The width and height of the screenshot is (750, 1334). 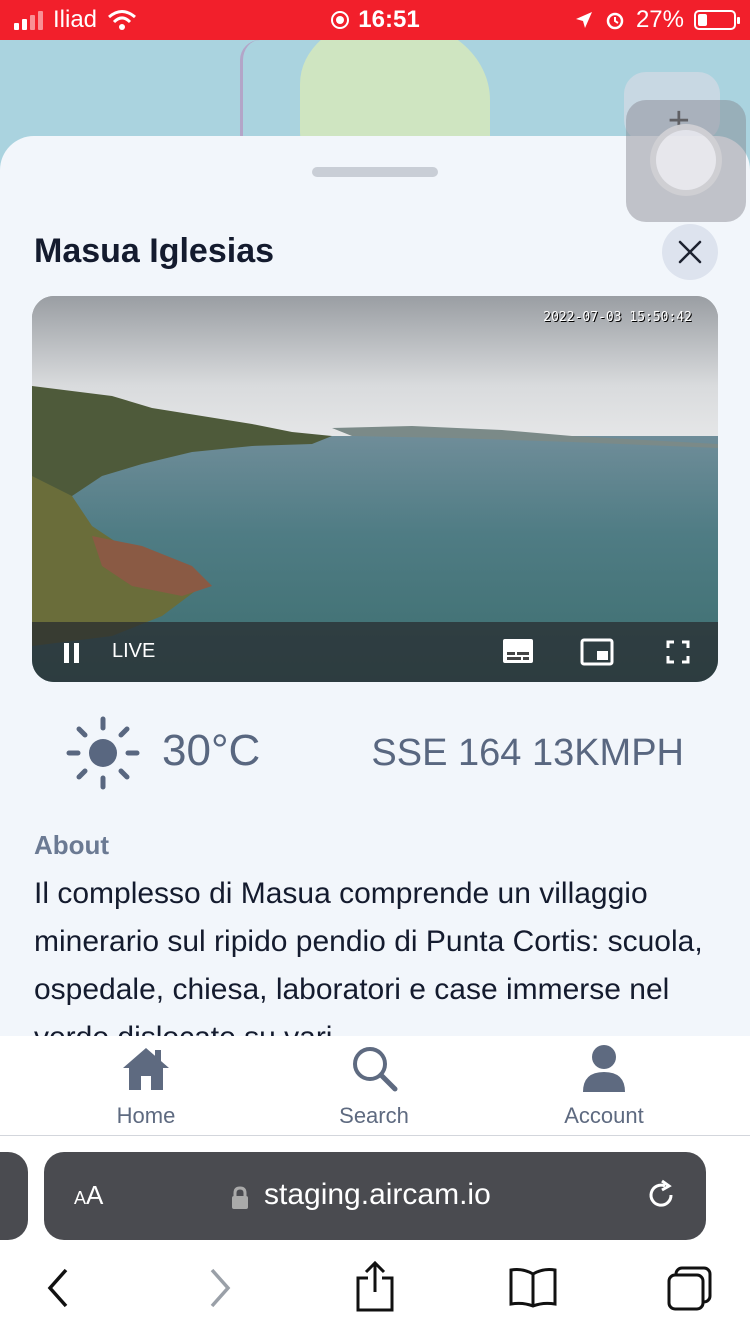 What do you see at coordinates (88, 1195) in the screenshot?
I see `reader-options-button: AA` at bounding box center [88, 1195].